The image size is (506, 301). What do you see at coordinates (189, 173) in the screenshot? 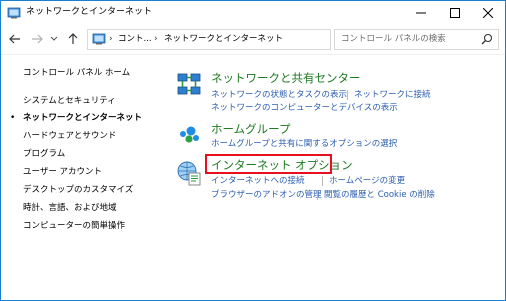
I see `internet-options-icon` at bounding box center [189, 173].